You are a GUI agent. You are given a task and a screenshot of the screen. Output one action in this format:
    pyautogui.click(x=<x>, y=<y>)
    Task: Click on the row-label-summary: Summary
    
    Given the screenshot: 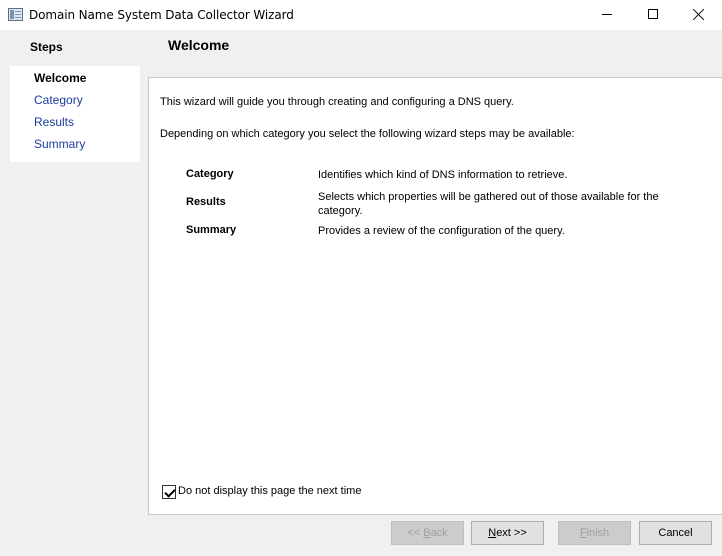 What is the action you would take?
    pyautogui.click(x=211, y=230)
    